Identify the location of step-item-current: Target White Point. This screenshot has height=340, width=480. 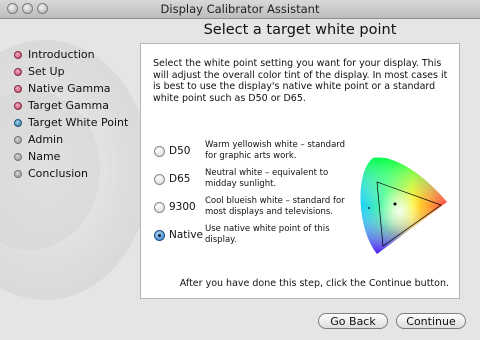
(71, 122).